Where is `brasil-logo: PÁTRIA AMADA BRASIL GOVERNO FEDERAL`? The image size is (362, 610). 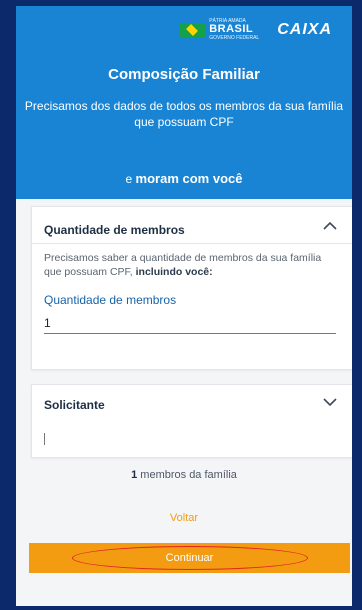
brasil-logo: PÁTRIA AMADA BRASIL GOVERNO FEDERAL is located at coordinates (219, 29).